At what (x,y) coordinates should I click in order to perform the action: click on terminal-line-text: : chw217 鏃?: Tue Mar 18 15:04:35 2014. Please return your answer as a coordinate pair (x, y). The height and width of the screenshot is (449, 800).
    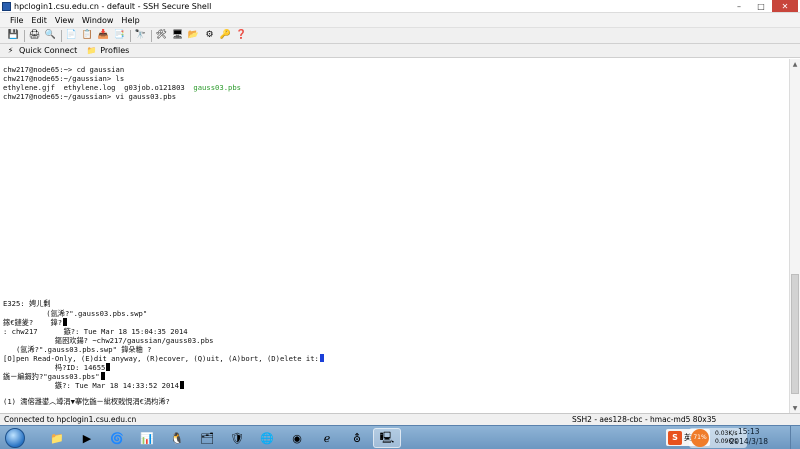
    Looking at the image, I should click on (95, 331).